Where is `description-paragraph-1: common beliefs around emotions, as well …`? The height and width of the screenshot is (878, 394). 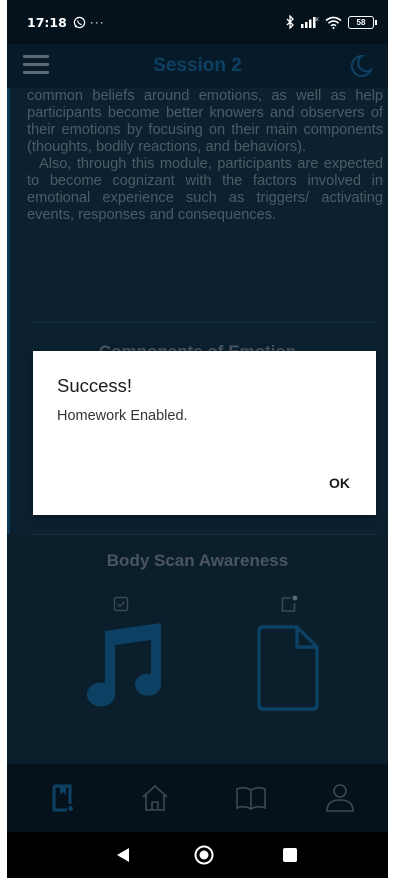
description-paragraph-1: common beliefs around emotions, as well … is located at coordinates (205, 121).